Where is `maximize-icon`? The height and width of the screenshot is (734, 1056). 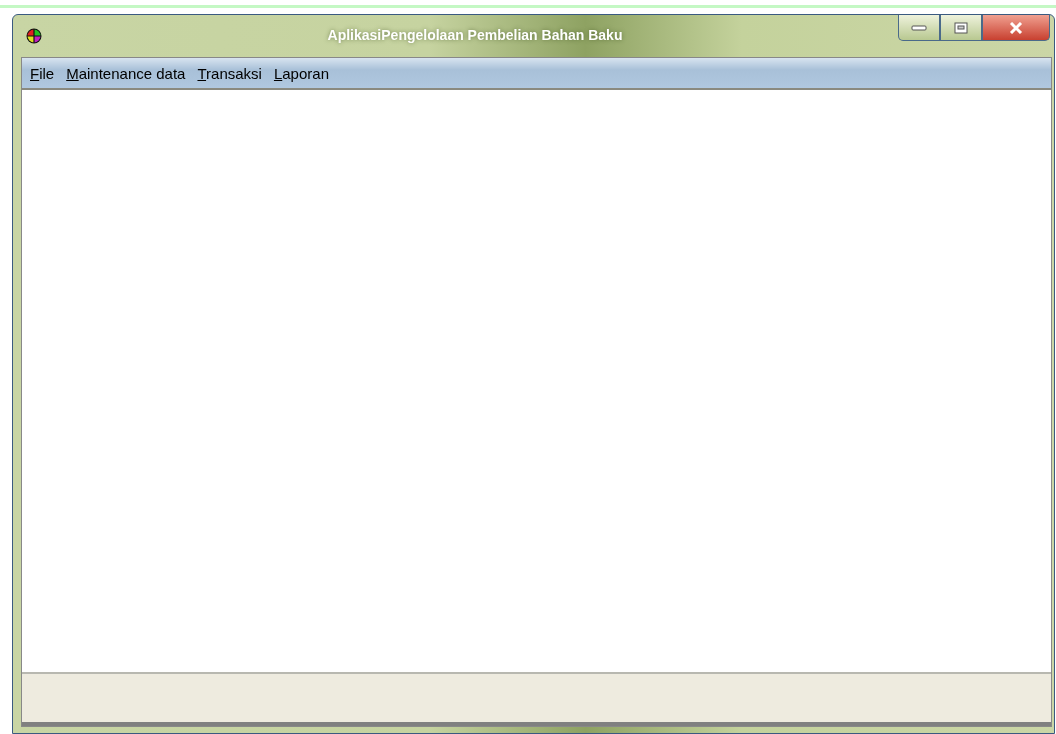 maximize-icon is located at coordinates (961, 27).